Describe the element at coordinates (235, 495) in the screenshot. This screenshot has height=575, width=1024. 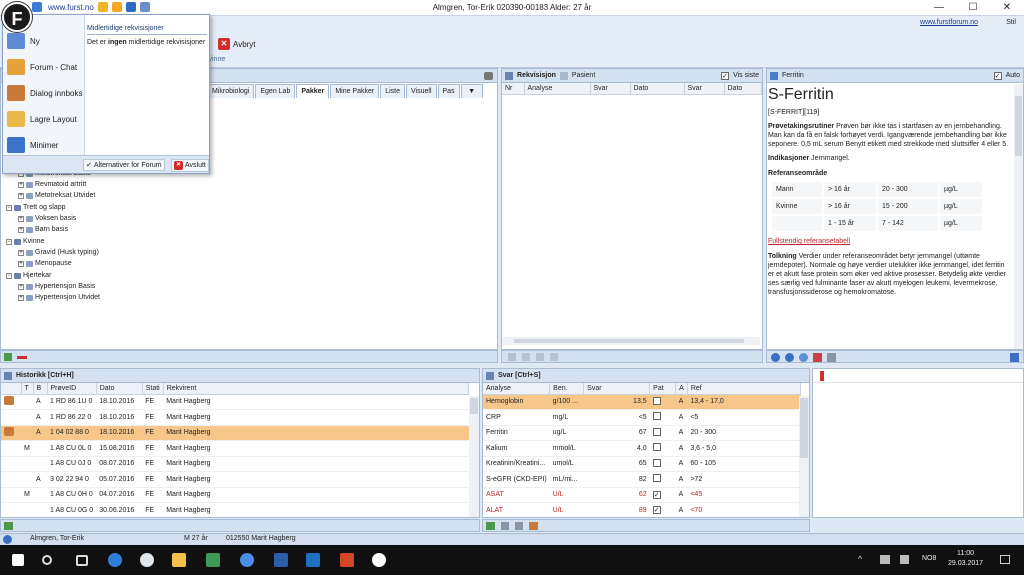
I see `table-row: M 1 A8 CU 0H 0 04.07.2016 FE Marit Hagberg` at that location.